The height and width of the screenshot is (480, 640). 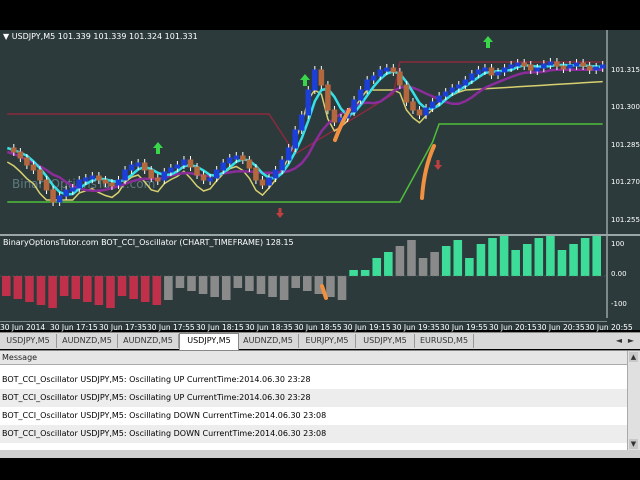 I want to click on message-column-header: Message, so click(x=313, y=358).